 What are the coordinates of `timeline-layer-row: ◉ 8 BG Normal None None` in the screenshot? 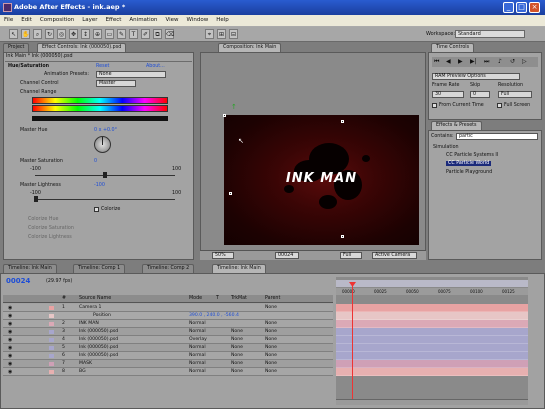 It's located at (168, 372).